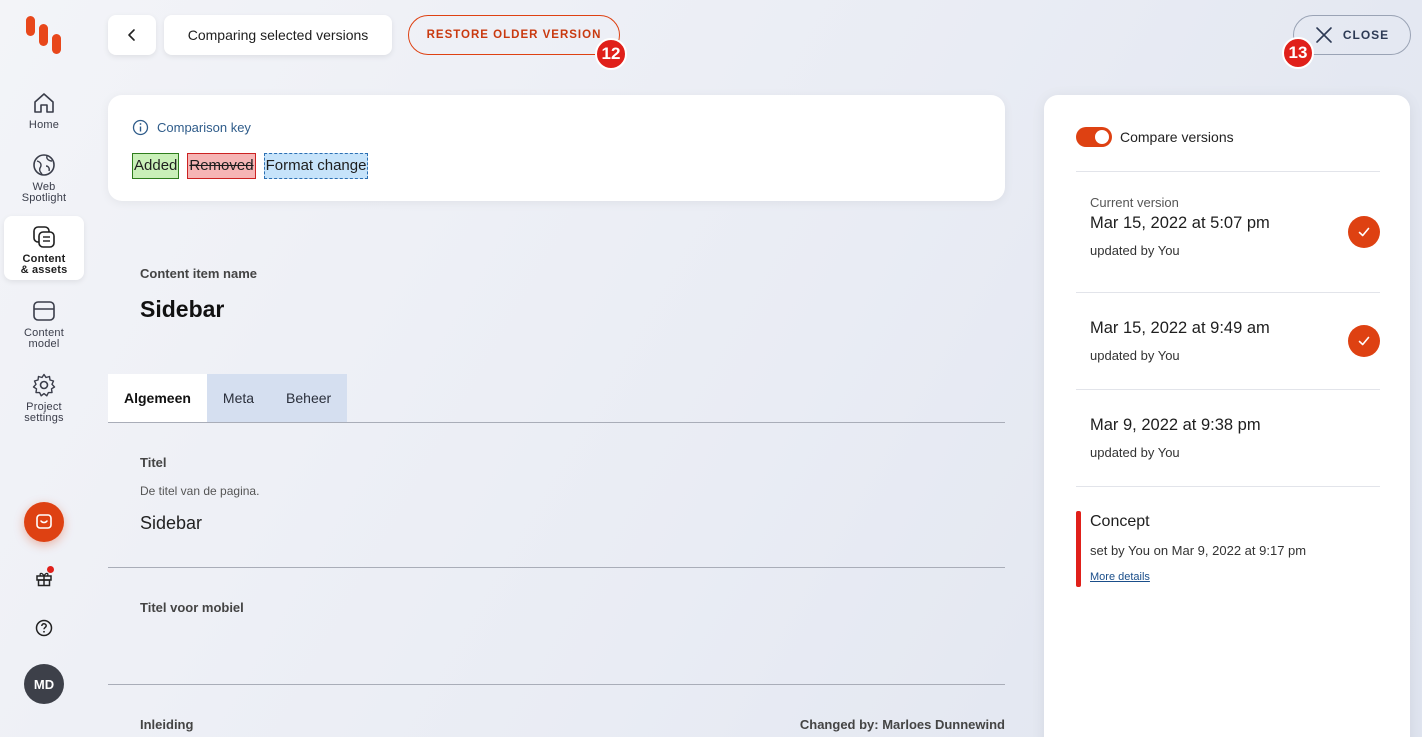  What do you see at coordinates (221, 166) in the screenshot?
I see `removed-legend-chip: Removed` at bounding box center [221, 166].